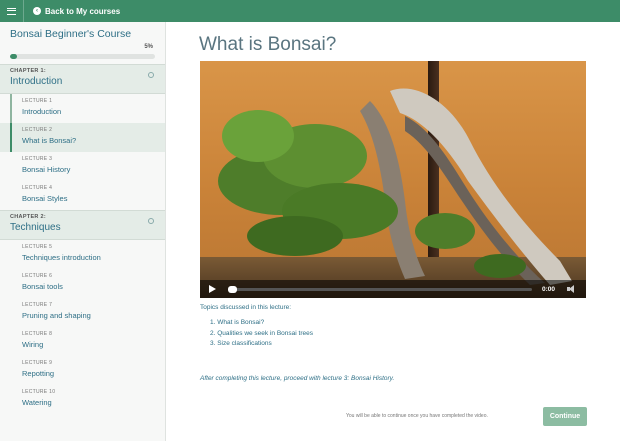 The height and width of the screenshot is (441, 620). I want to click on lecture-name: Watering, so click(37, 402).